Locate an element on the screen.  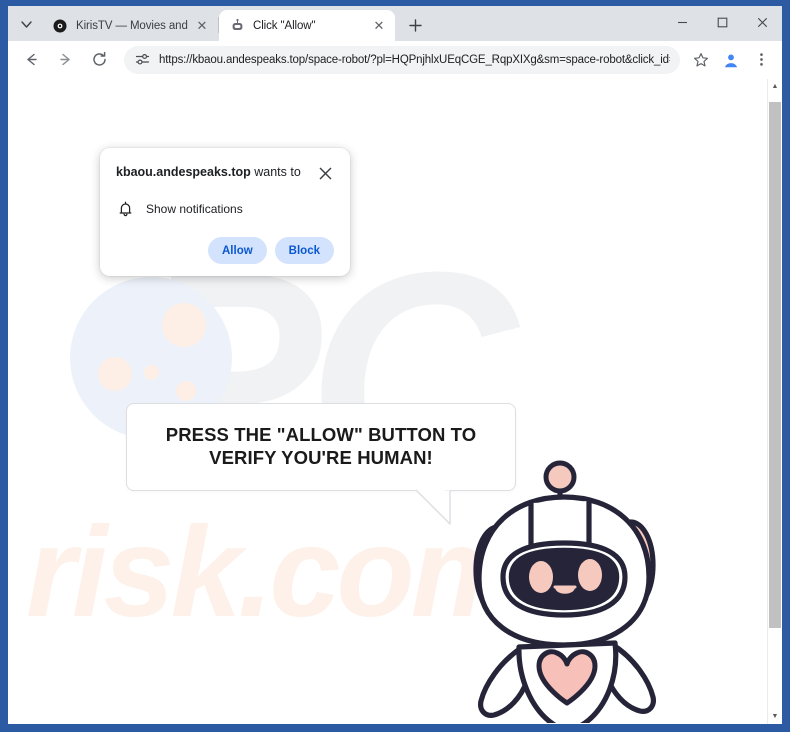
window-controls is located at coordinates (722, 22).